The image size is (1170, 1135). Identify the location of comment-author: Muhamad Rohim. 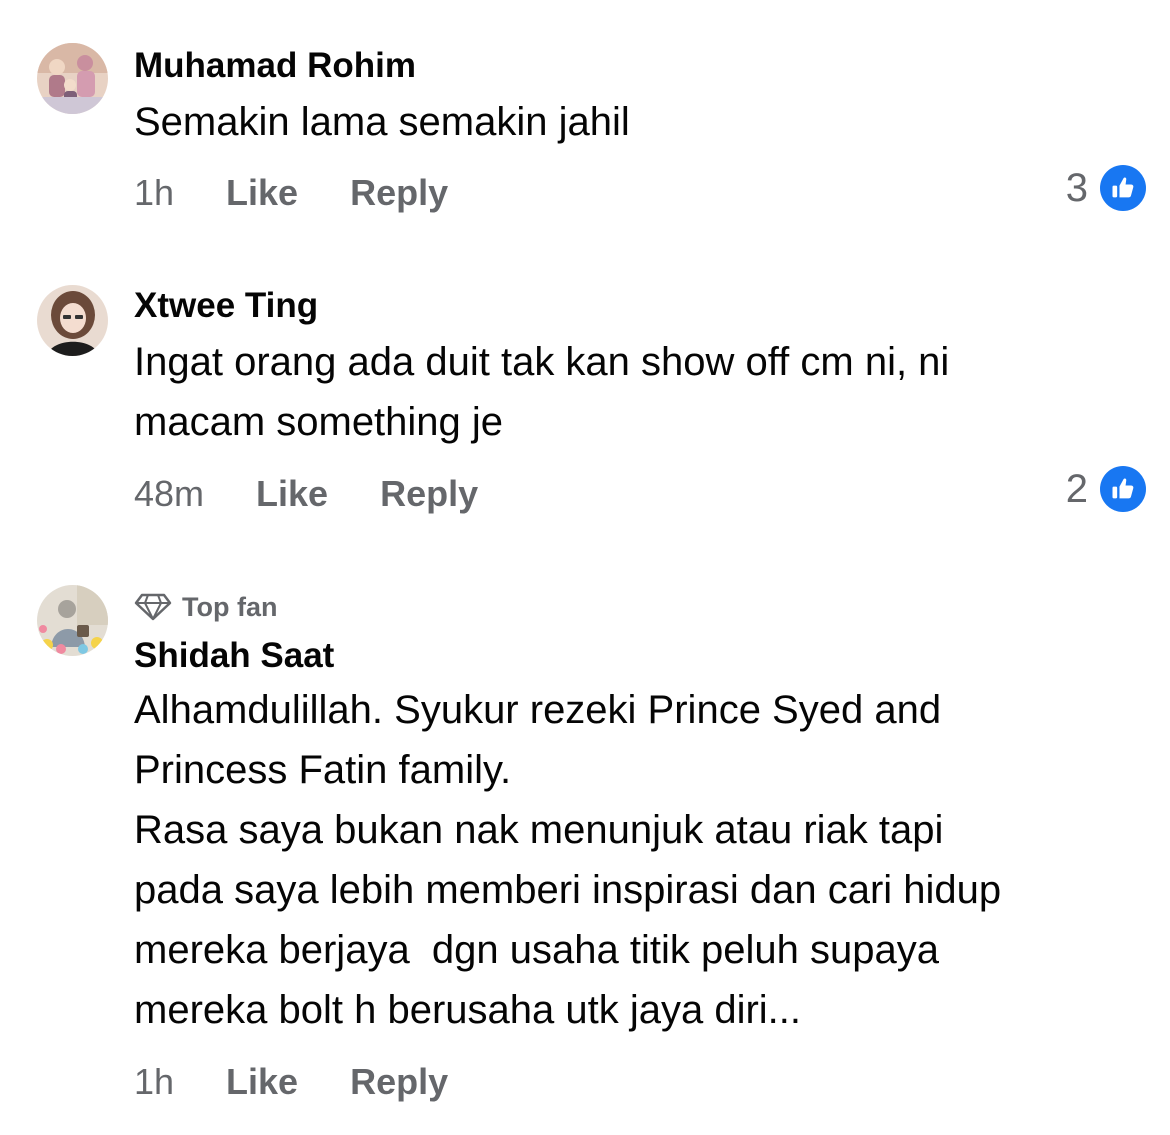
(275, 66).